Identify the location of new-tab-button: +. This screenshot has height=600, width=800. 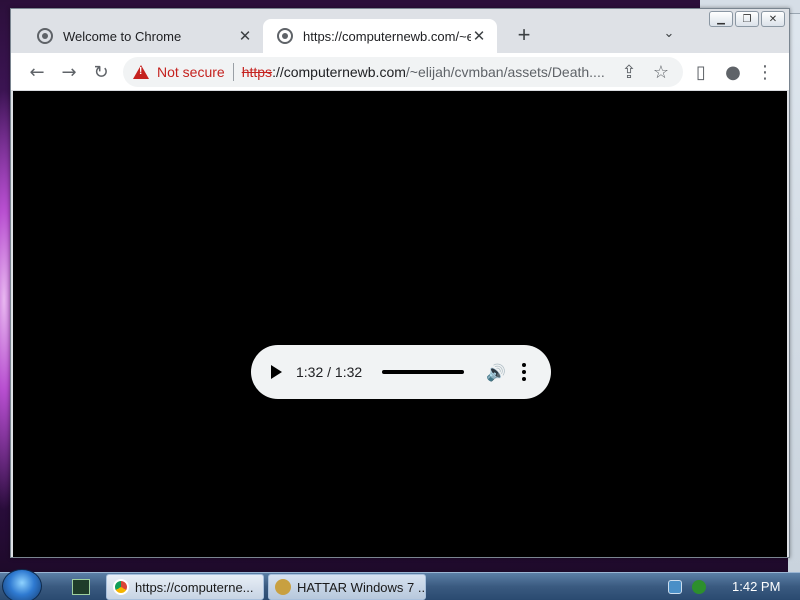
(524, 36).